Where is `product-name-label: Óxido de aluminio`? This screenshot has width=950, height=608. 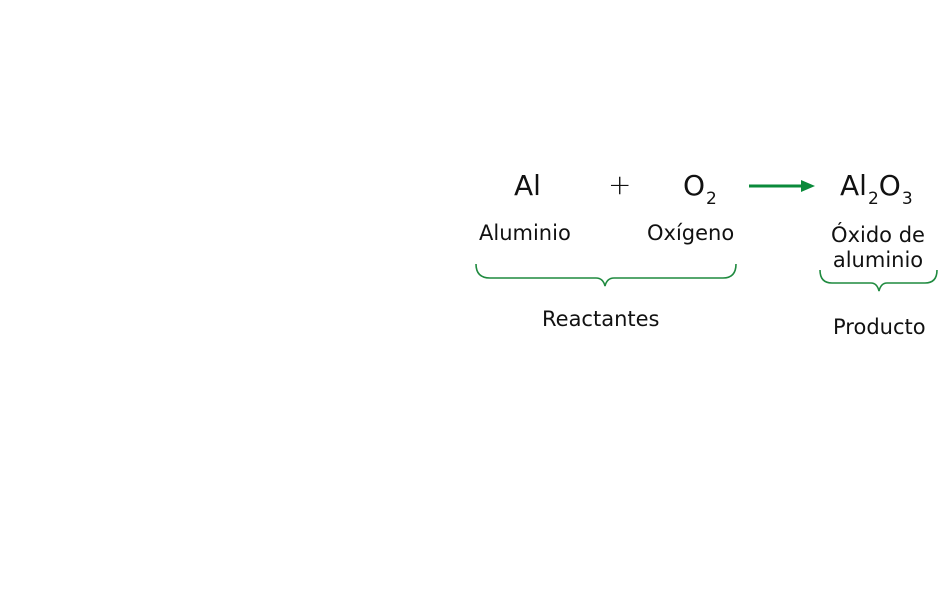
product-name-label: Óxido de aluminio is located at coordinates (878, 248).